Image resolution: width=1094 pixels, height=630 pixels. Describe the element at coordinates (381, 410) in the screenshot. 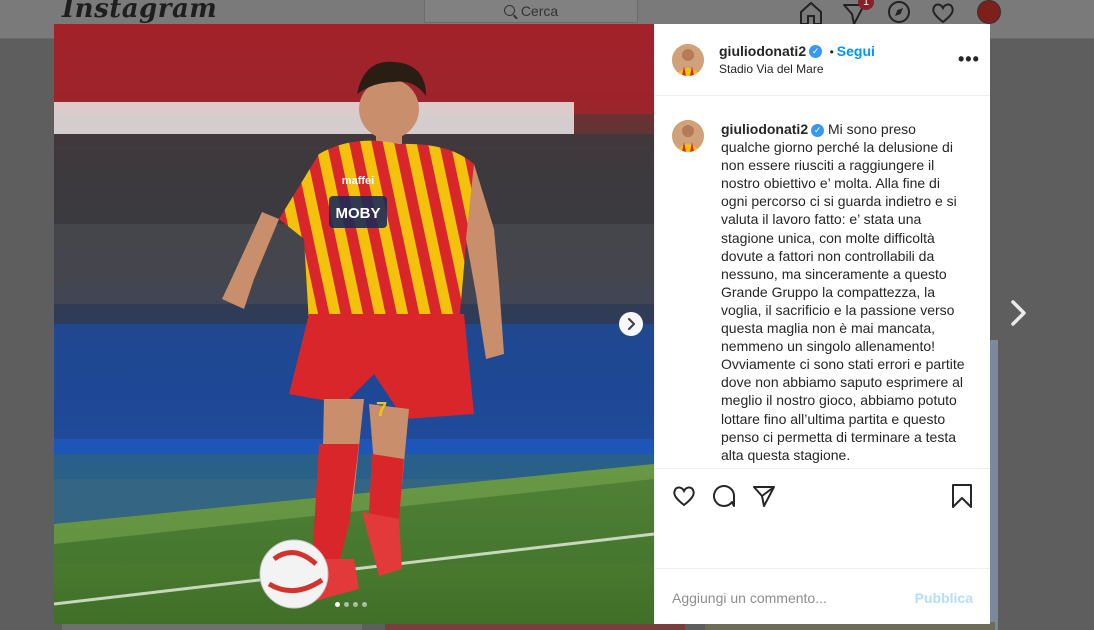

I see `shorts-number: 7` at that location.